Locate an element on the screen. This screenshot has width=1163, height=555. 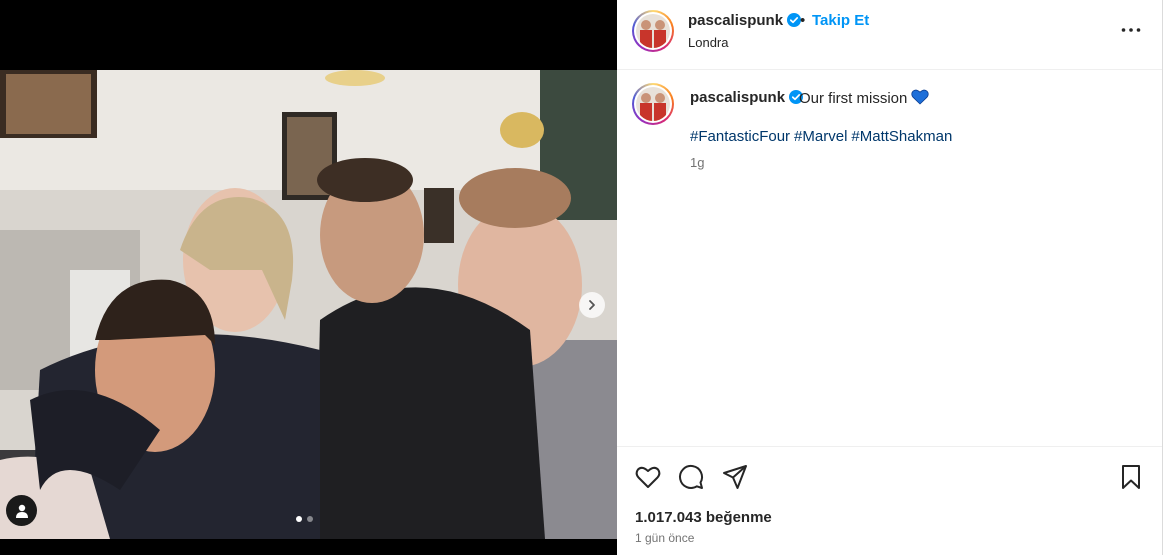
share-button is located at coordinates (735, 477).